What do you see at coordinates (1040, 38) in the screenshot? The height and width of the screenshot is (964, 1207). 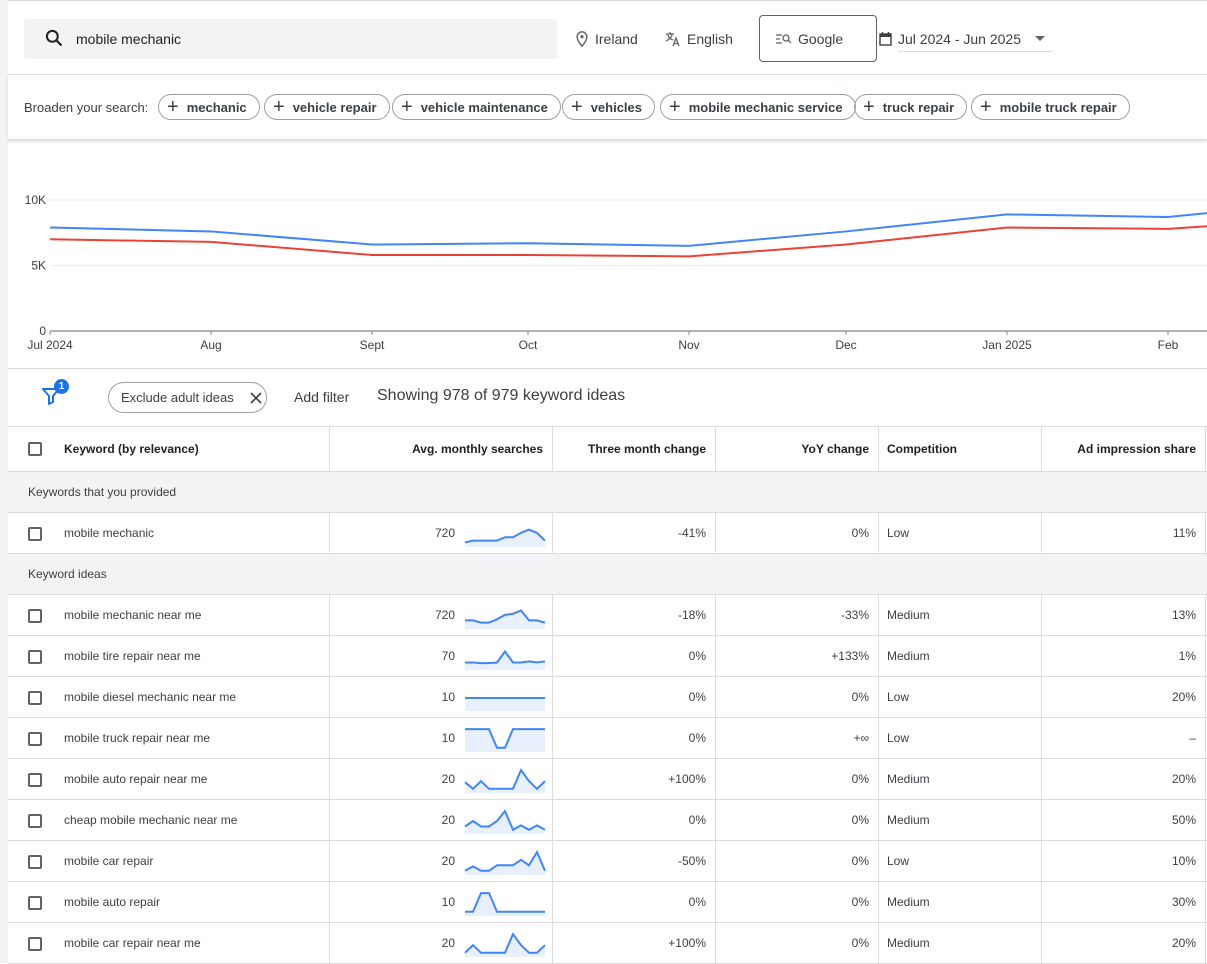 I see `chevron-down-icon` at bounding box center [1040, 38].